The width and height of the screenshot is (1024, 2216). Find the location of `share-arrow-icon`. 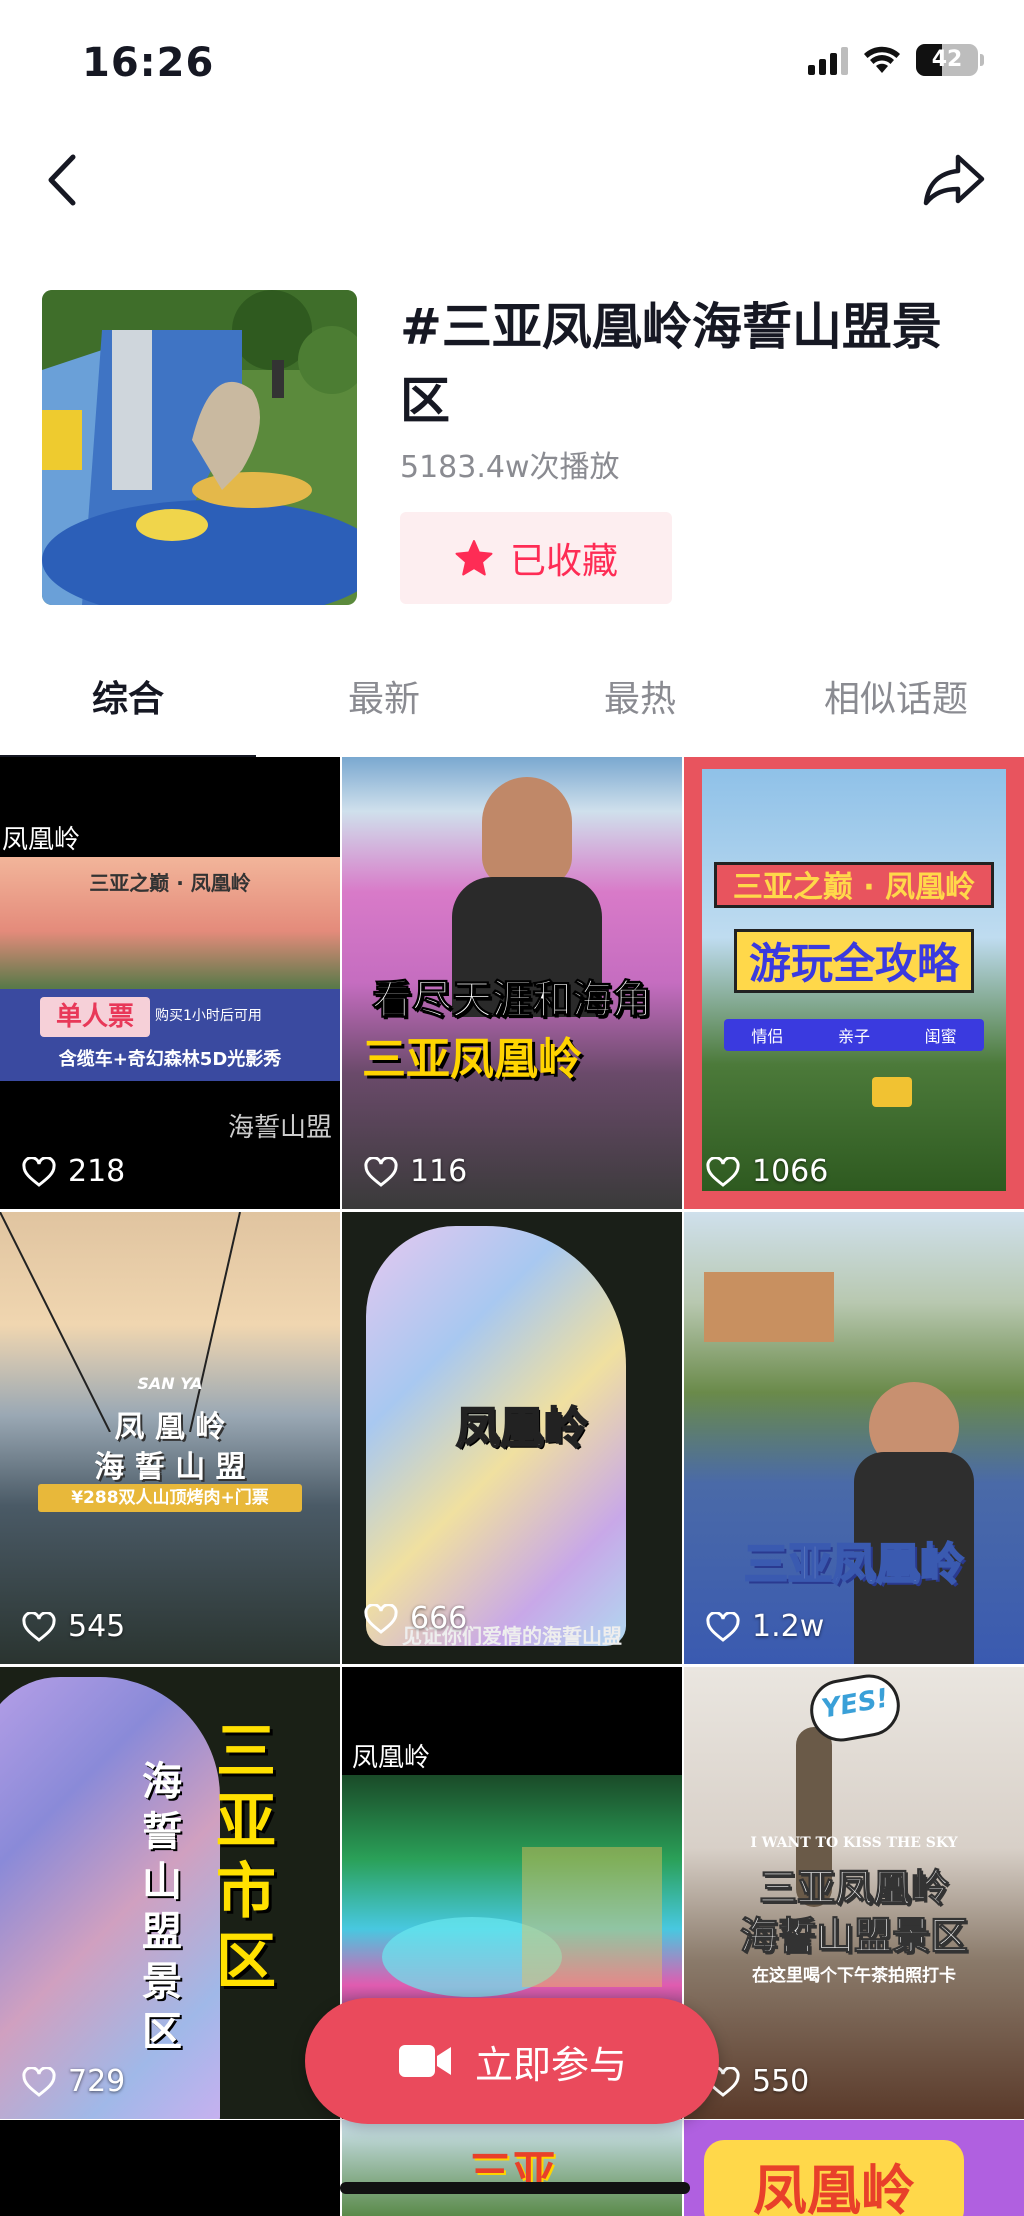

share-arrow-icon is located at coordinates (954, 180).